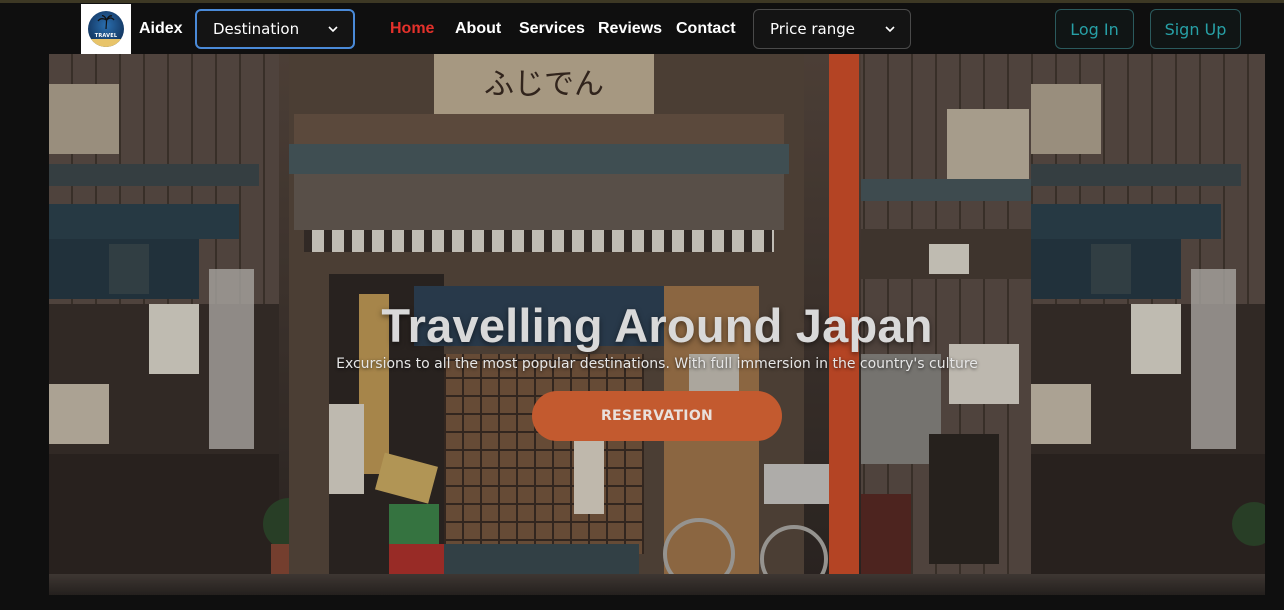  What do you see at coordinates (630, 29) in the screenshot?
I see `nav-reviews: Reviews` at bounding box center [630, 29].